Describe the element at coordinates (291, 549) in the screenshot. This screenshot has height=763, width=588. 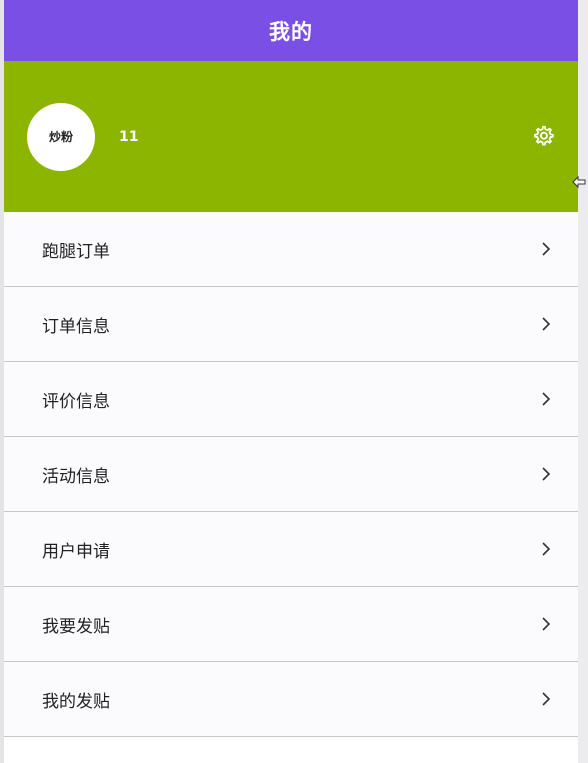
I see `menu-item-user-application: 用户申请` at that location.